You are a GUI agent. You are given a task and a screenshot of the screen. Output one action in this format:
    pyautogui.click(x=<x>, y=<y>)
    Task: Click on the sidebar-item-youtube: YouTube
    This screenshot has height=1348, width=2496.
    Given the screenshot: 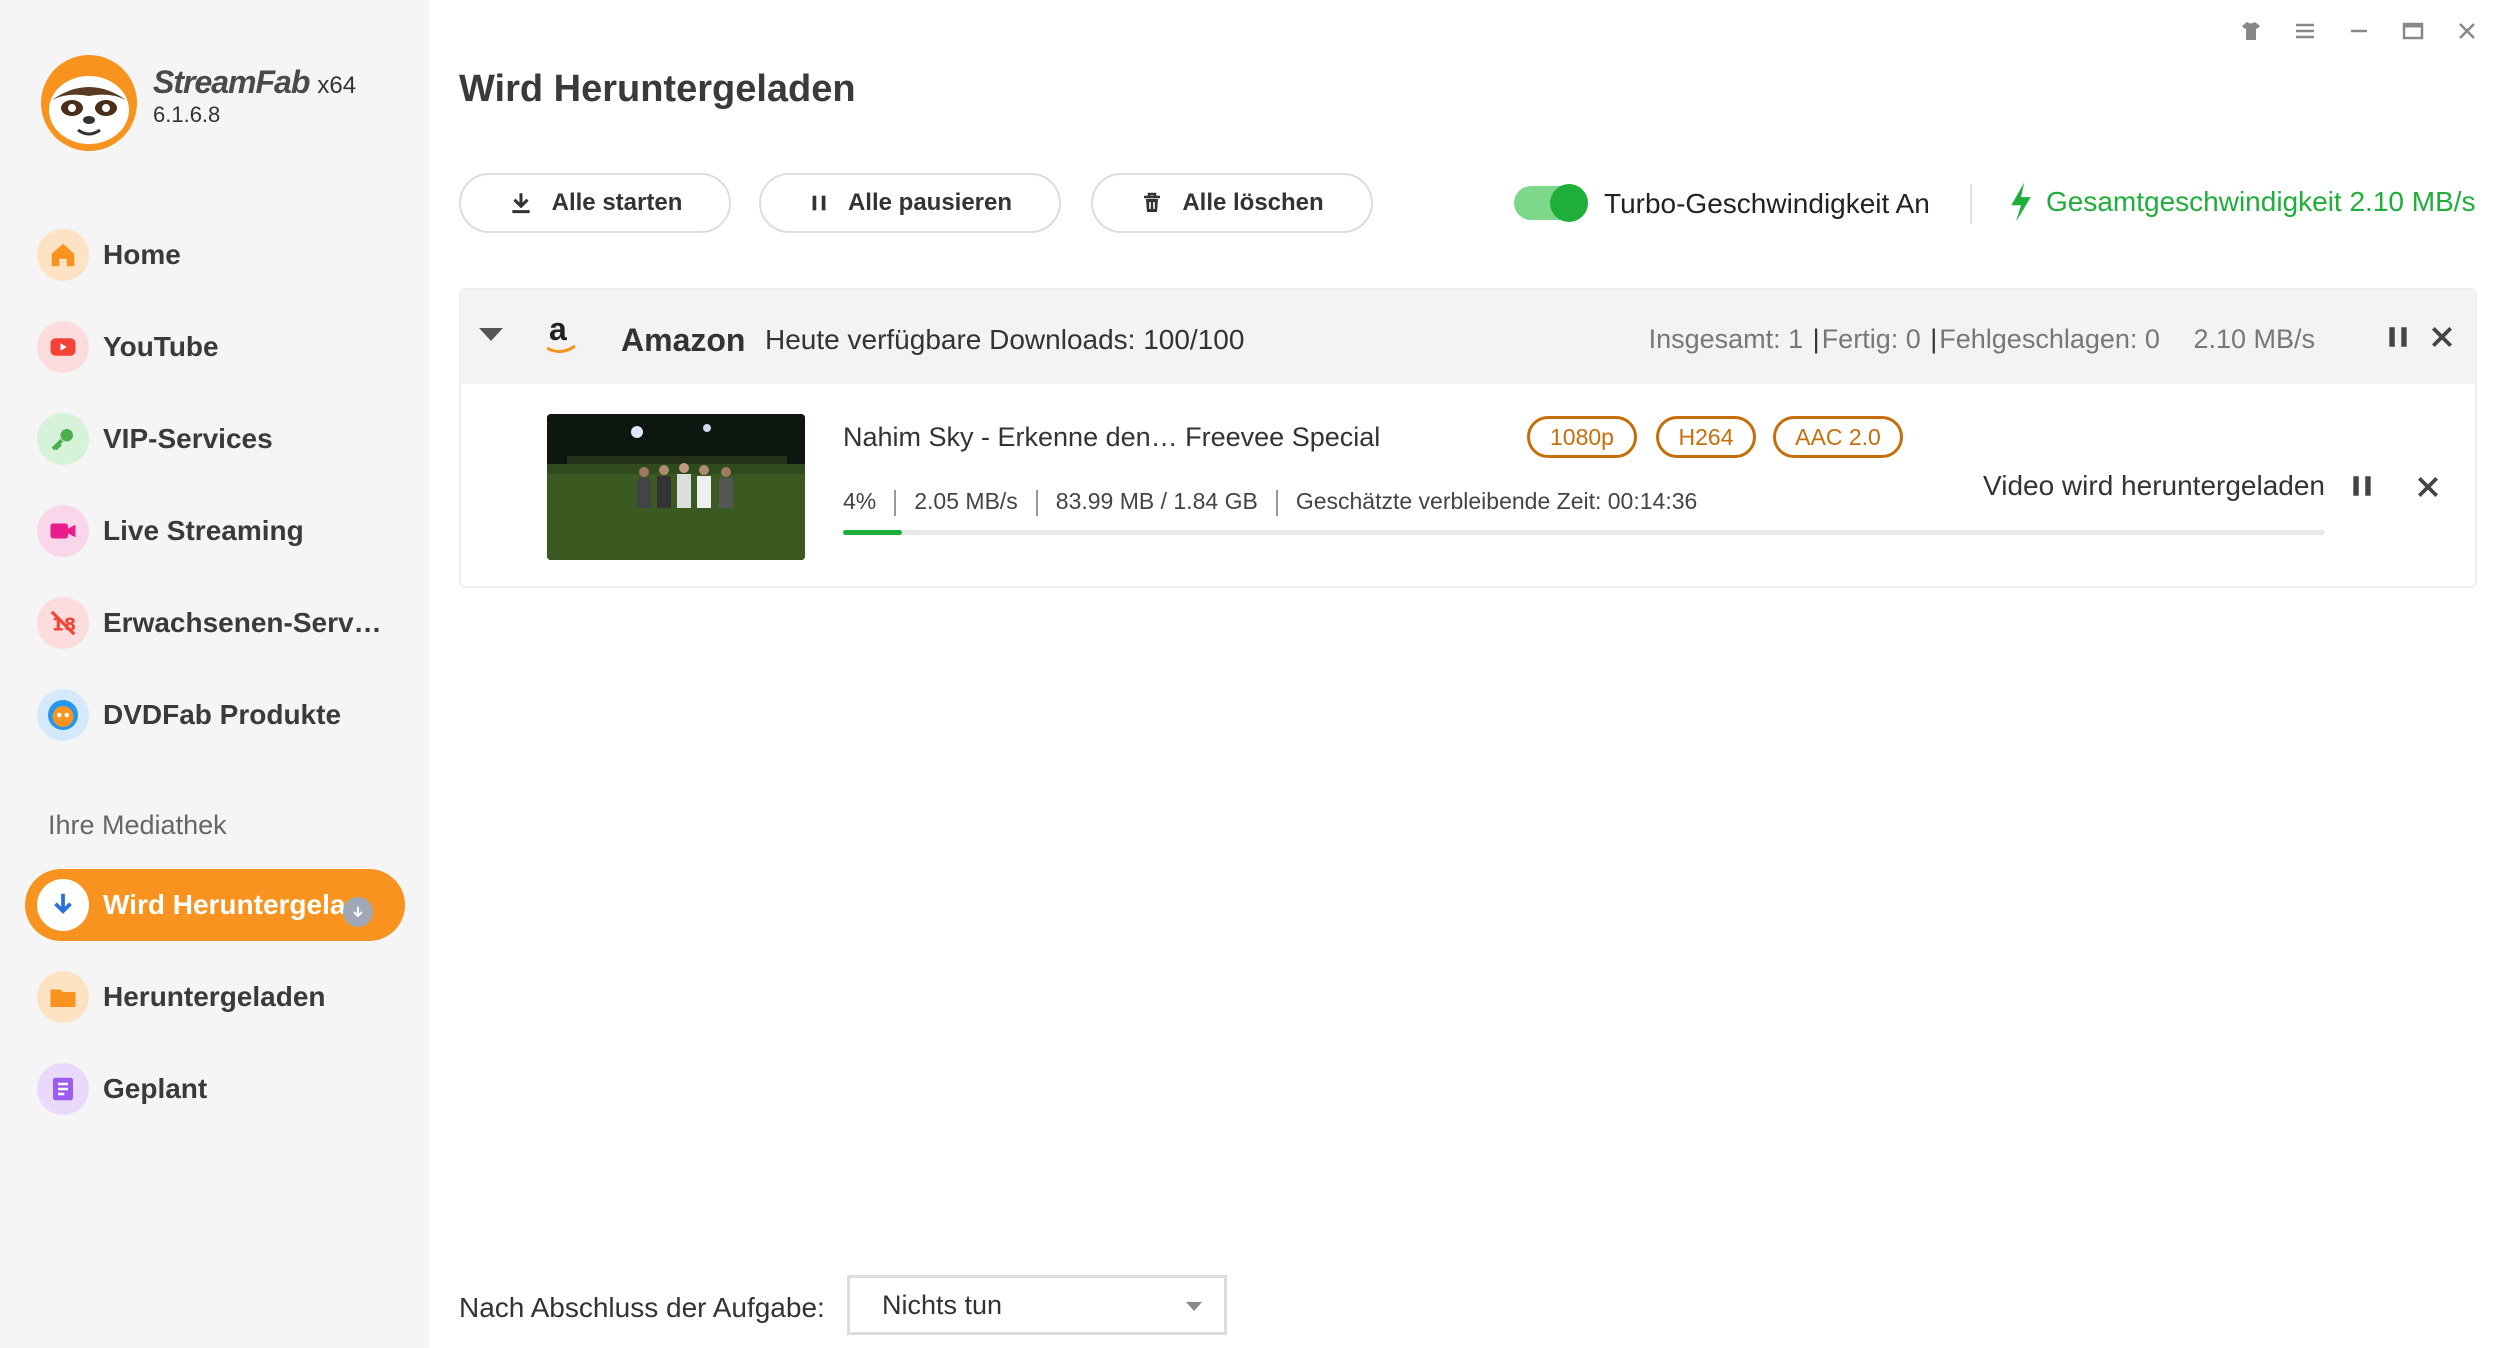 What is the action you would take?
    pyautogui.click(x=215, y=347)
    